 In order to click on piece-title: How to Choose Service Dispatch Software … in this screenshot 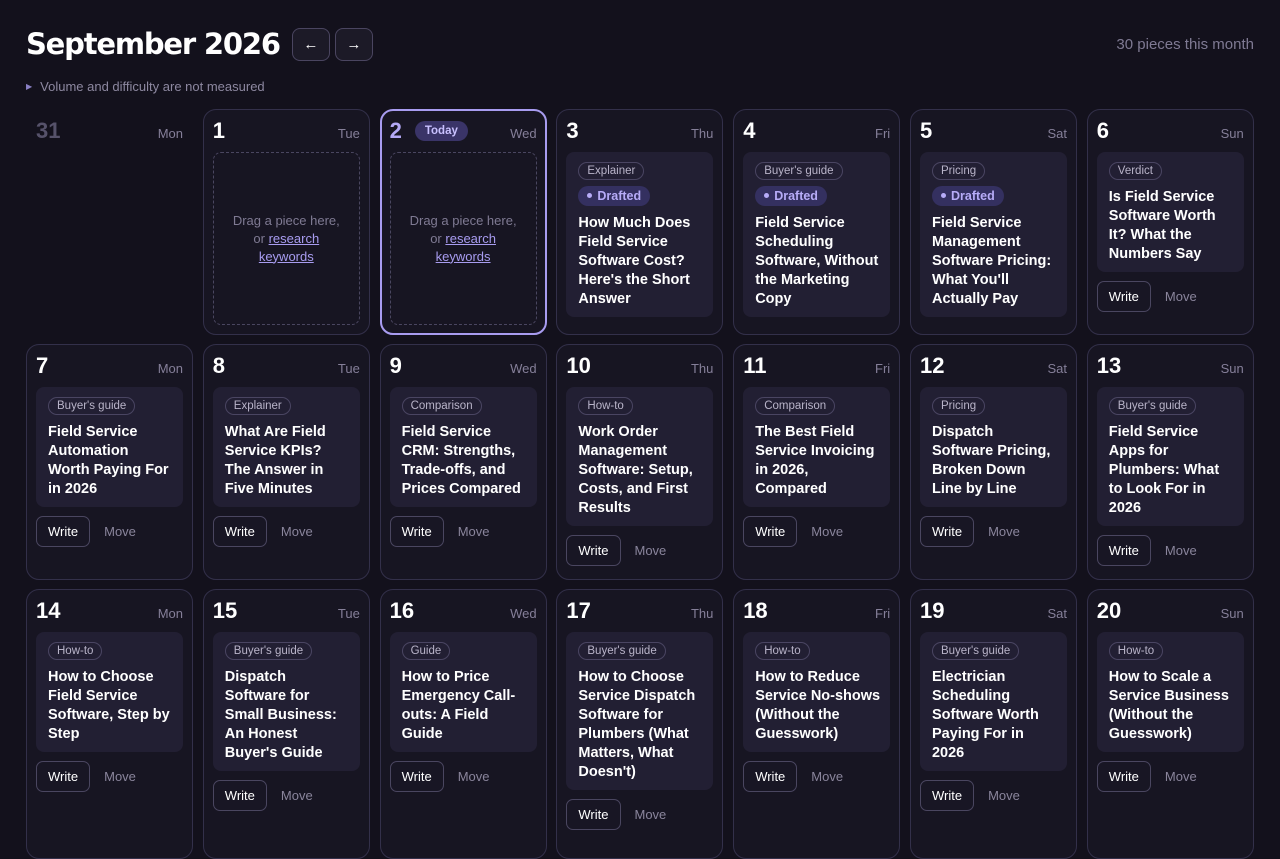, I will do `click(637, 724)`.